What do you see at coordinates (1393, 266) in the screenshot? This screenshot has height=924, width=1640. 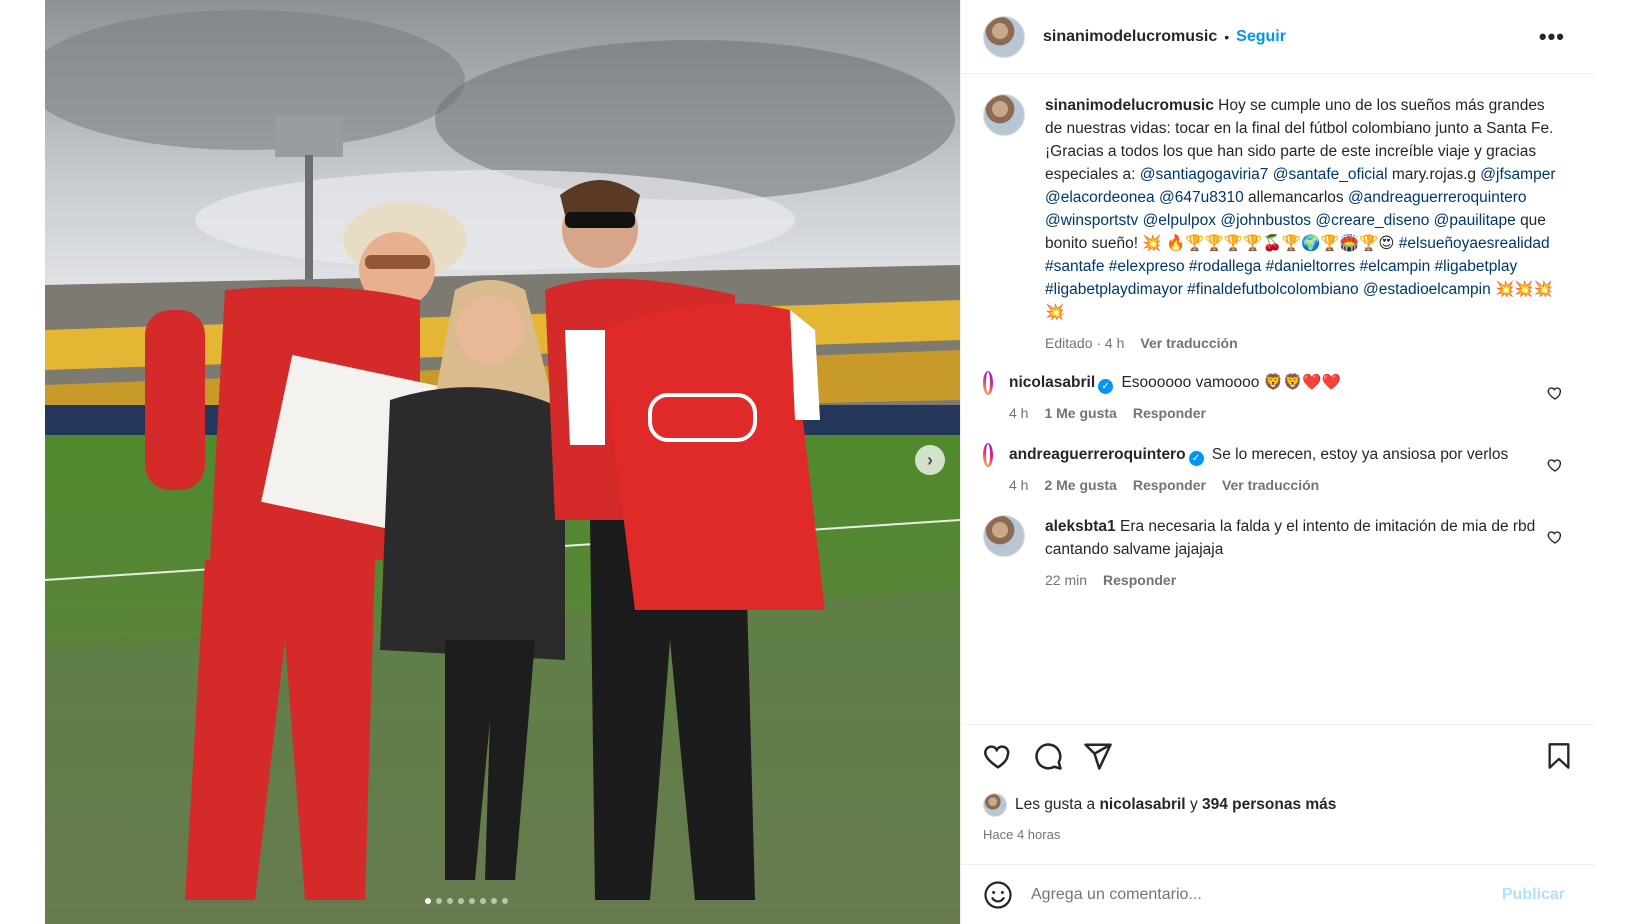 I see `hashtag-link: #elcampin` at bounding box center [1393, 266].